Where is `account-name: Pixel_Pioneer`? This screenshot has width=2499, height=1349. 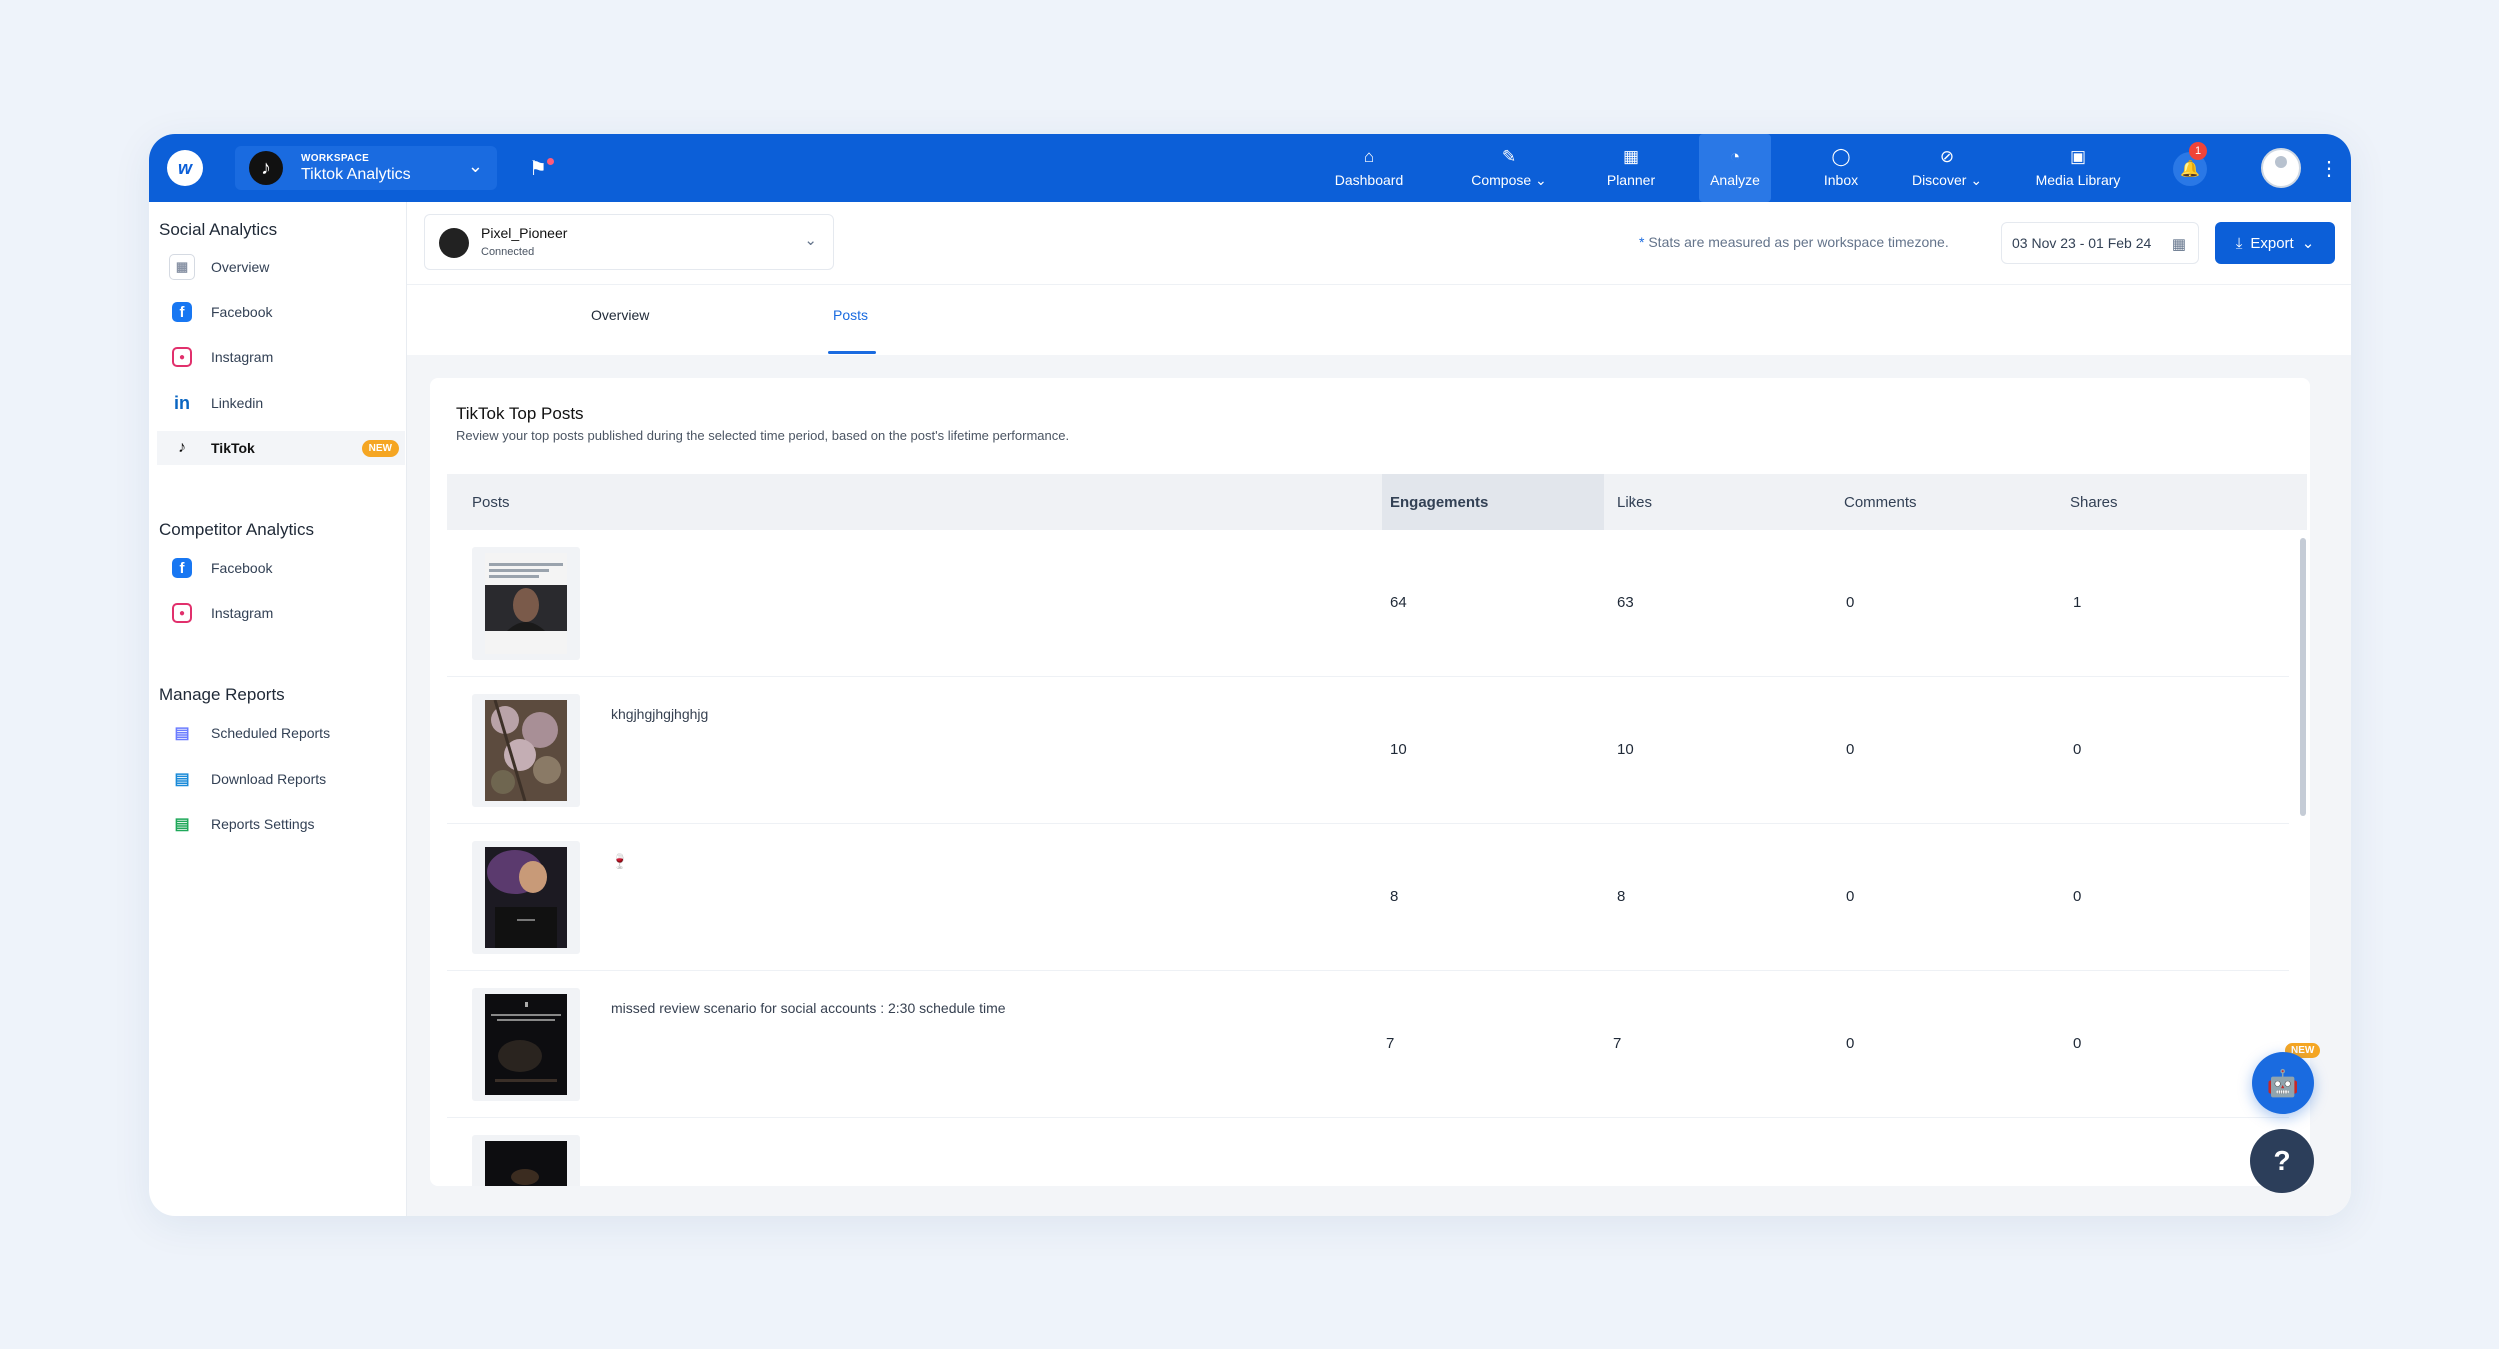 account-name: Pixel_Pioneer is located at coordinates (524, 233).